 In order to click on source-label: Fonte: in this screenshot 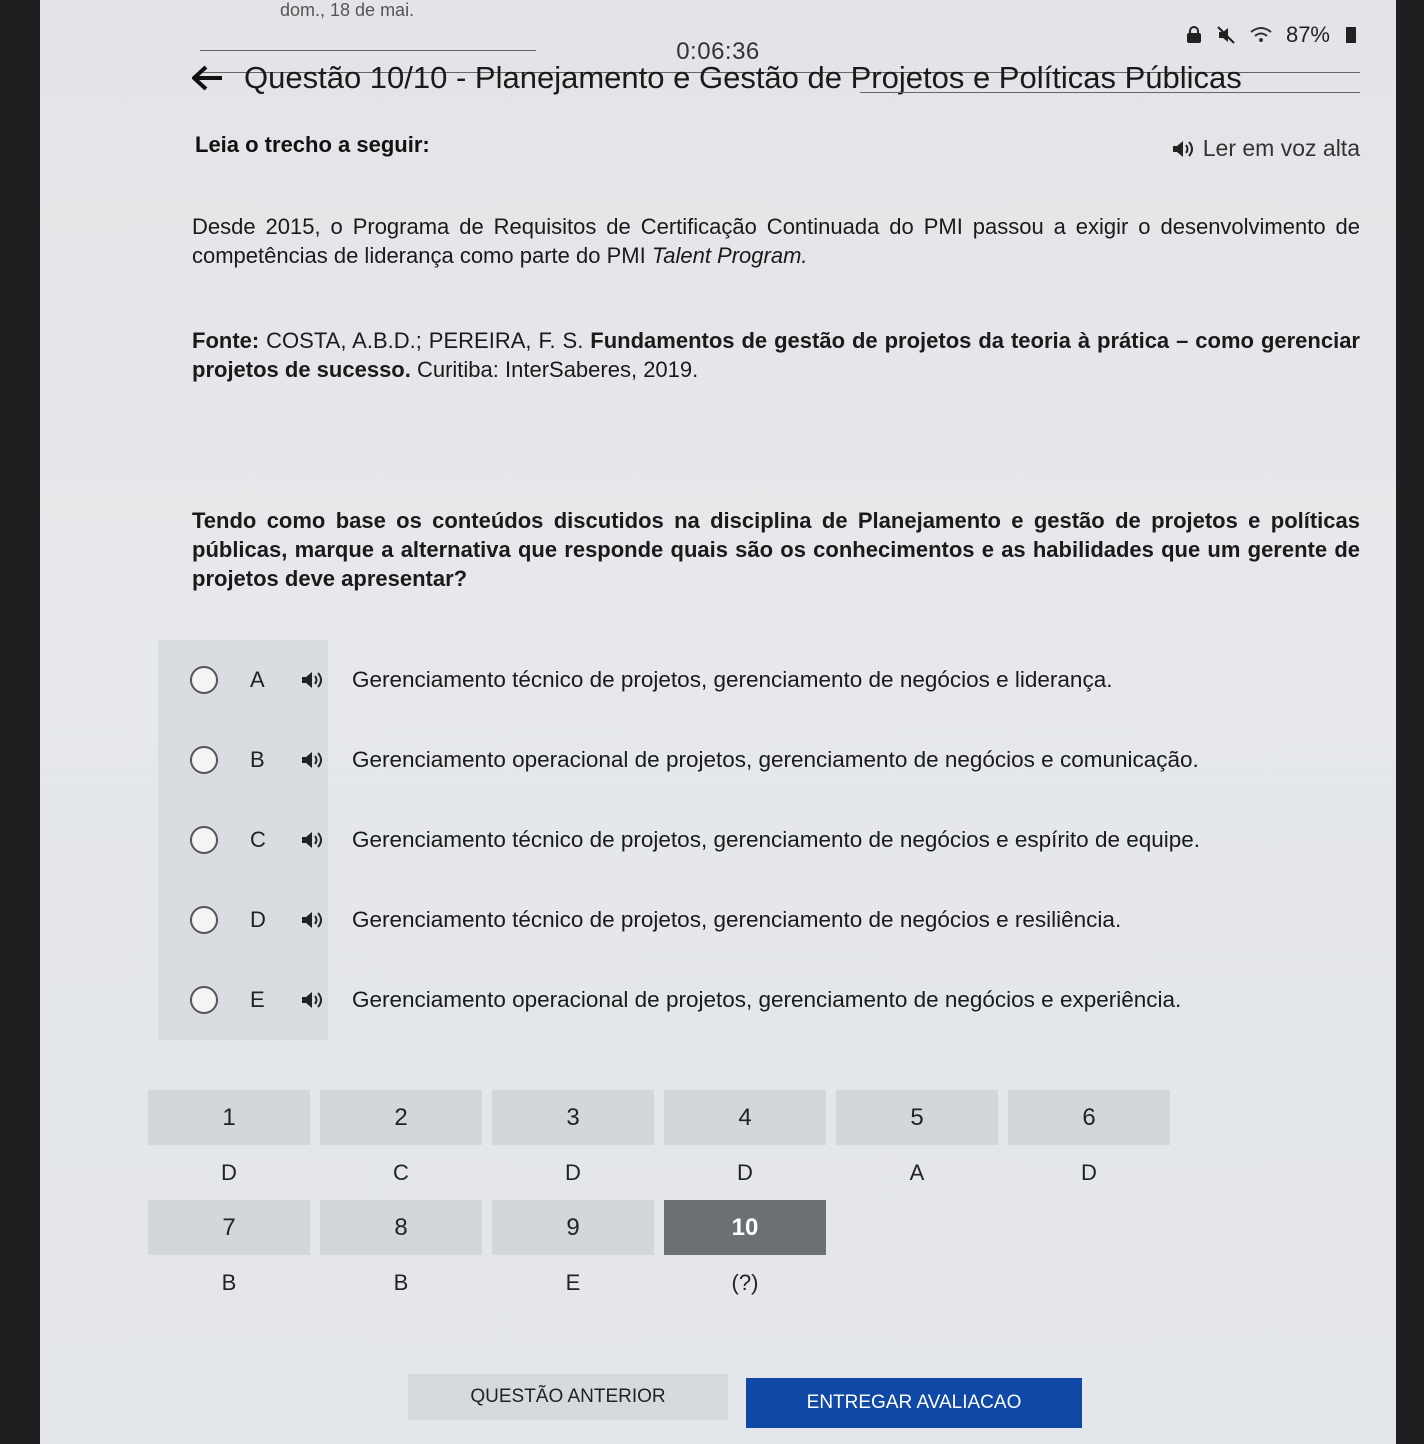, I will do `click(226, 340)`.